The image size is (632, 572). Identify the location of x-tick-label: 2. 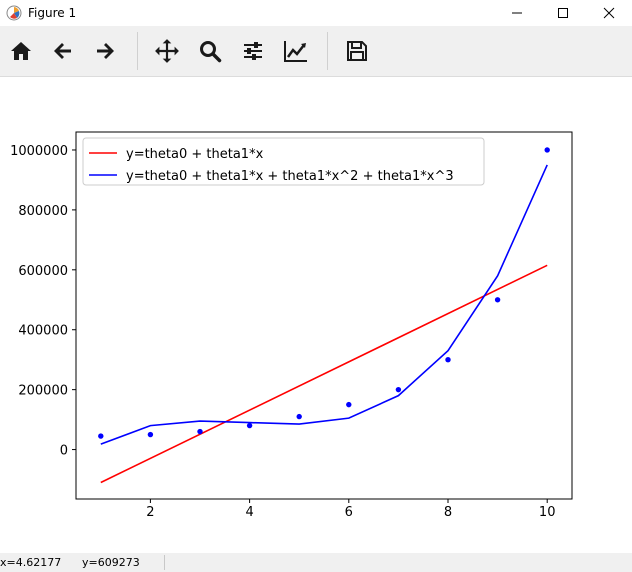
(150, 512).